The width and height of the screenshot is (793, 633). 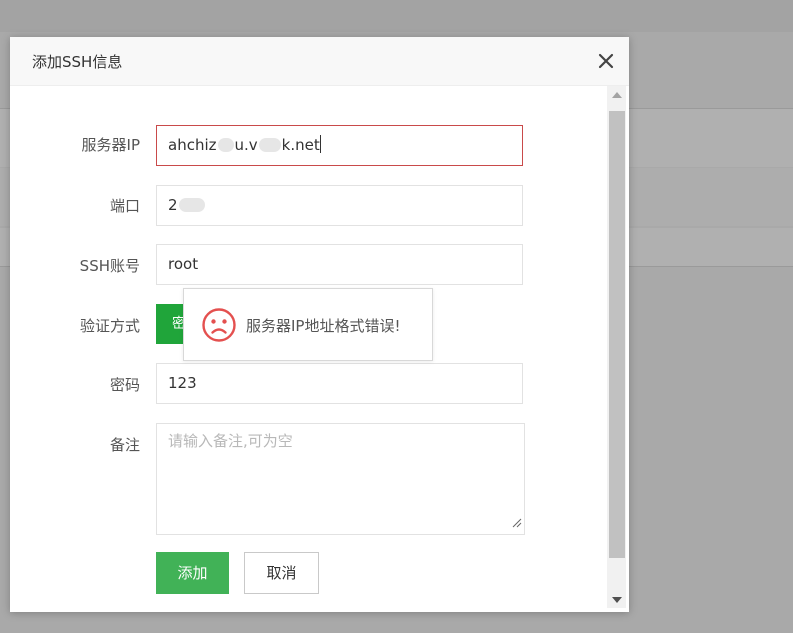 I want to click on scroll-down-arrow-icon, so click(x=616, y=599).